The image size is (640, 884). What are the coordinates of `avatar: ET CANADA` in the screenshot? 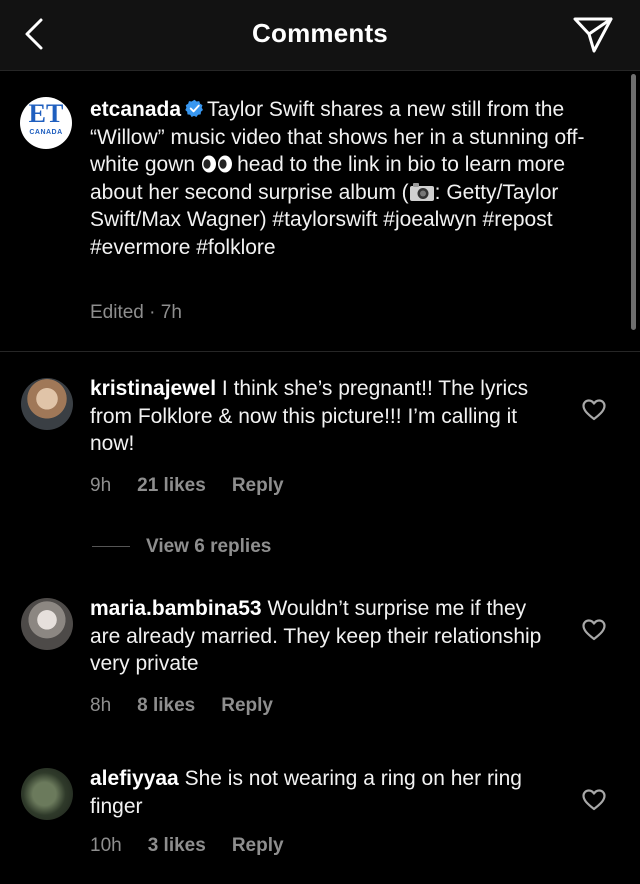 It's located at (46, 123).